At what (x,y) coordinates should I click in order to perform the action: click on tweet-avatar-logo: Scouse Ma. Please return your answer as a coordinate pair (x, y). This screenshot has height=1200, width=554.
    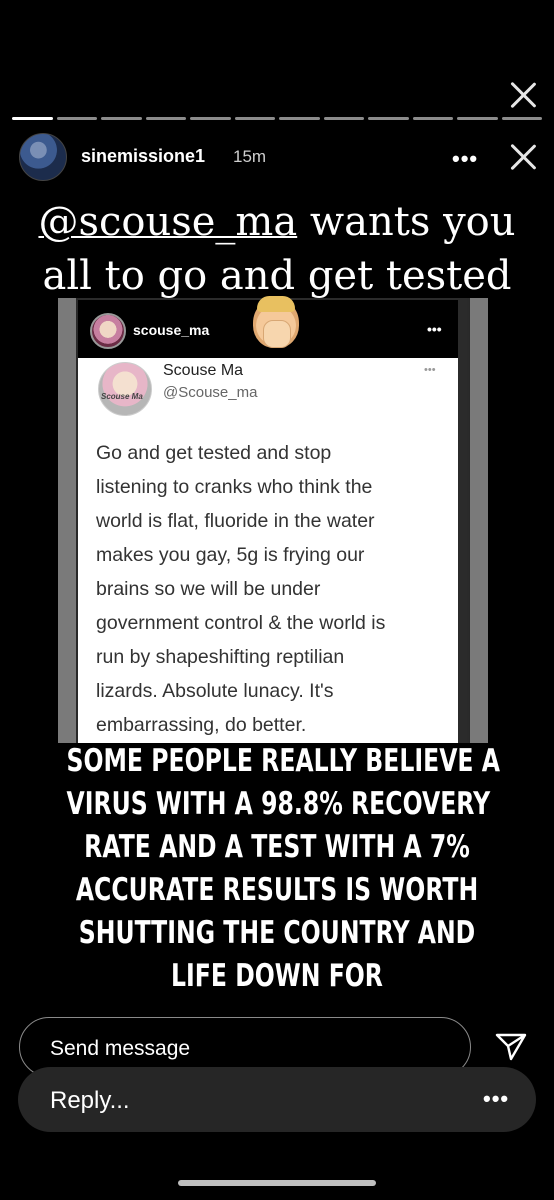
    Looking at the image, I should click on (122, 396).